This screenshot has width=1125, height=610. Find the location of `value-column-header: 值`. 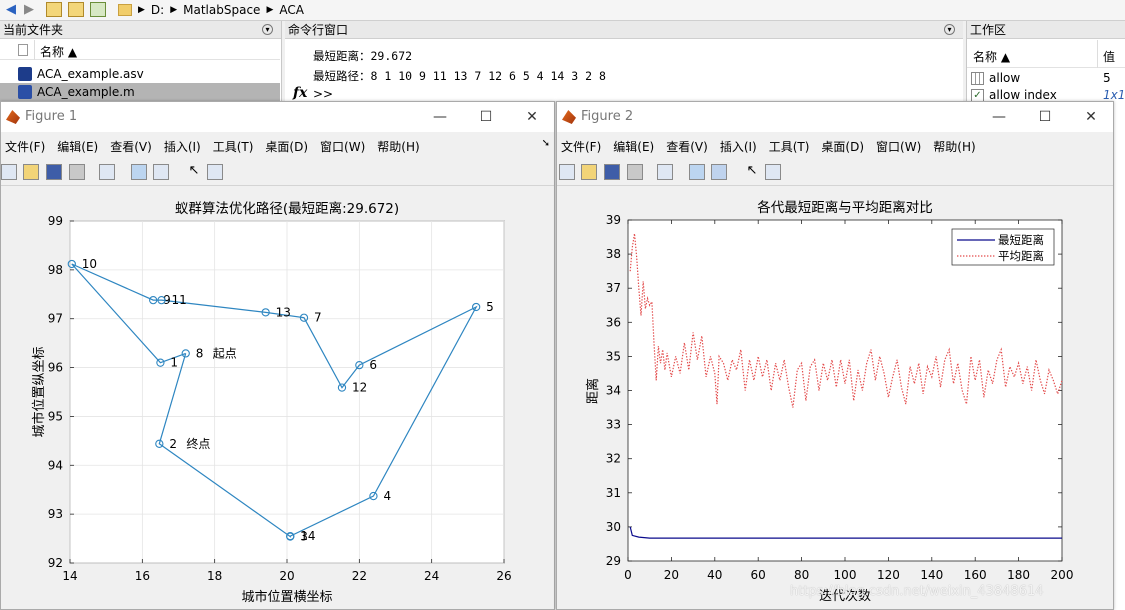

value-column-header: 值 is located at coordinates (1109, 56).